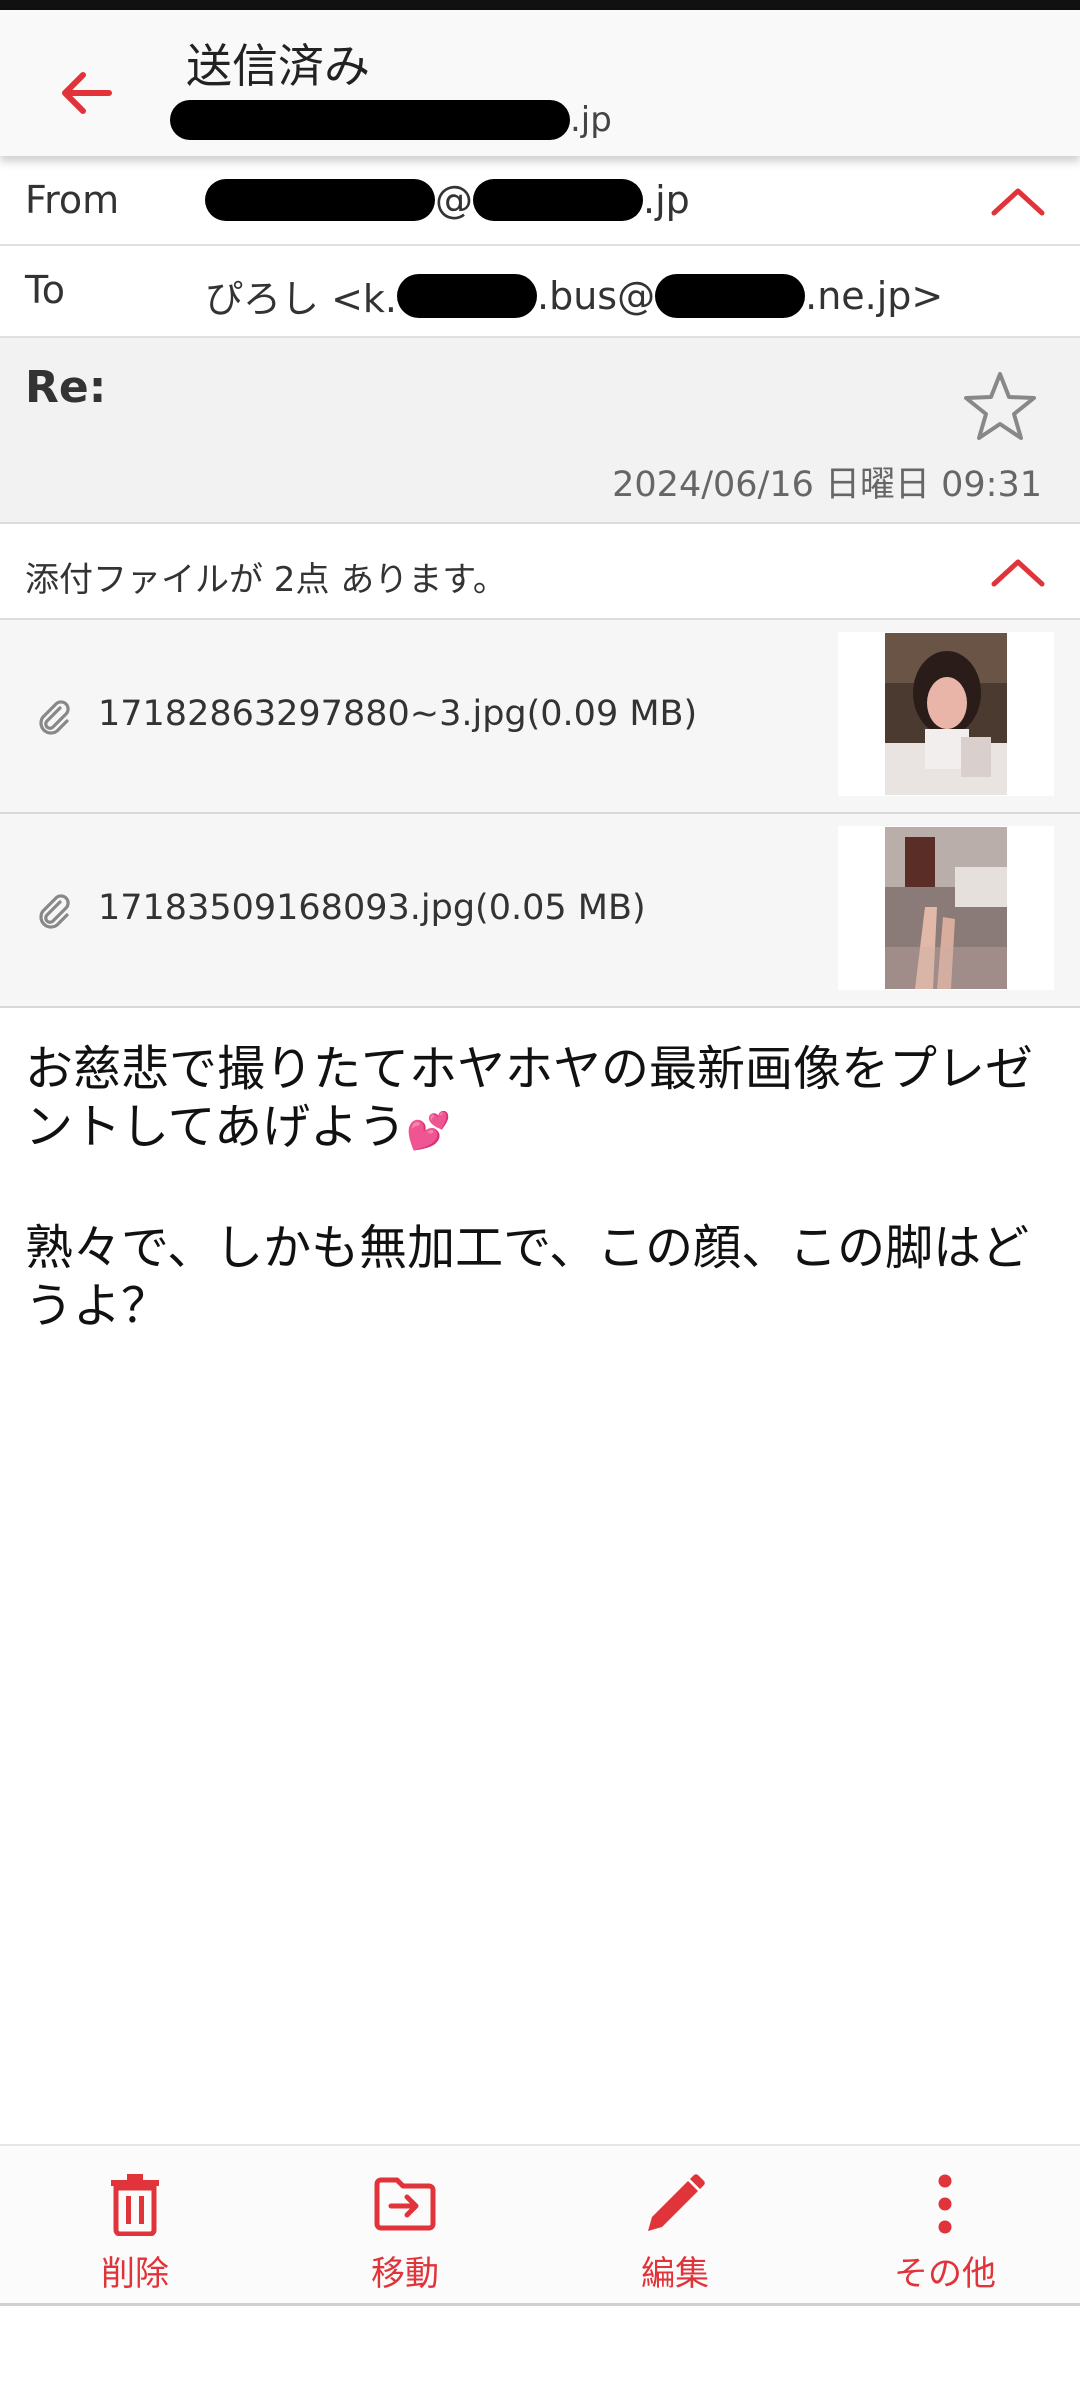 The height and width of the screenshot is (2390, 1080). I want to click on attachment-item: 17182863297880~3.jpg(0.09 MB), so click(540, 717).